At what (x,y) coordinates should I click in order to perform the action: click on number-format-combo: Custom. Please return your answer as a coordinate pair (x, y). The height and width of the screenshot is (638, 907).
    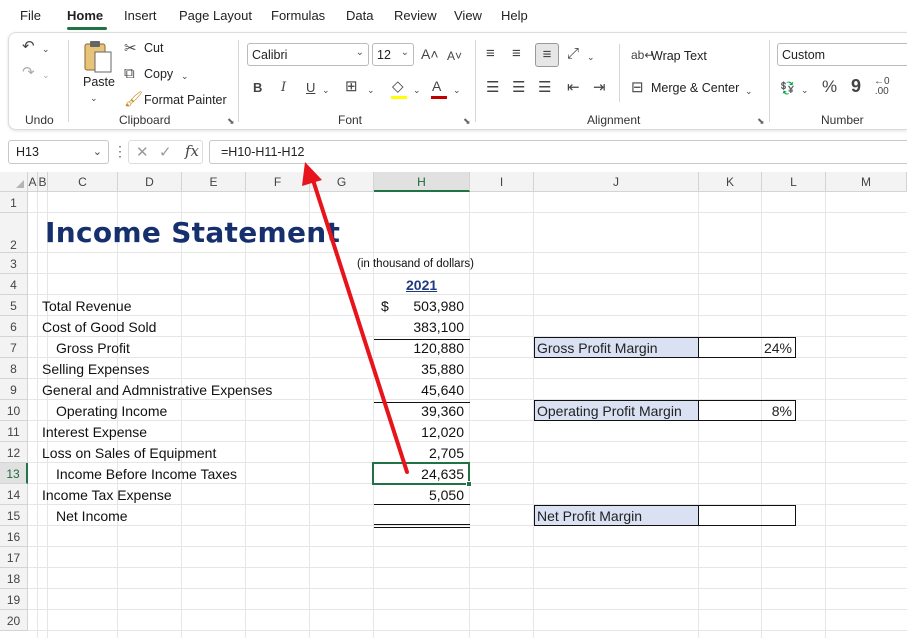
    Looking at the image, I should click on (842, 54).